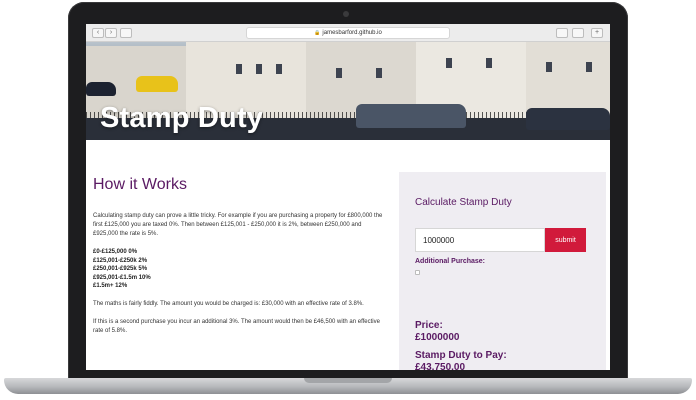 The height and width of the screenshot is (400, 696). Describe the element at coordinates (461, 355) in the screenshot. I see `stamp-duty-label: Stamp Duty to Pay:` at that location.